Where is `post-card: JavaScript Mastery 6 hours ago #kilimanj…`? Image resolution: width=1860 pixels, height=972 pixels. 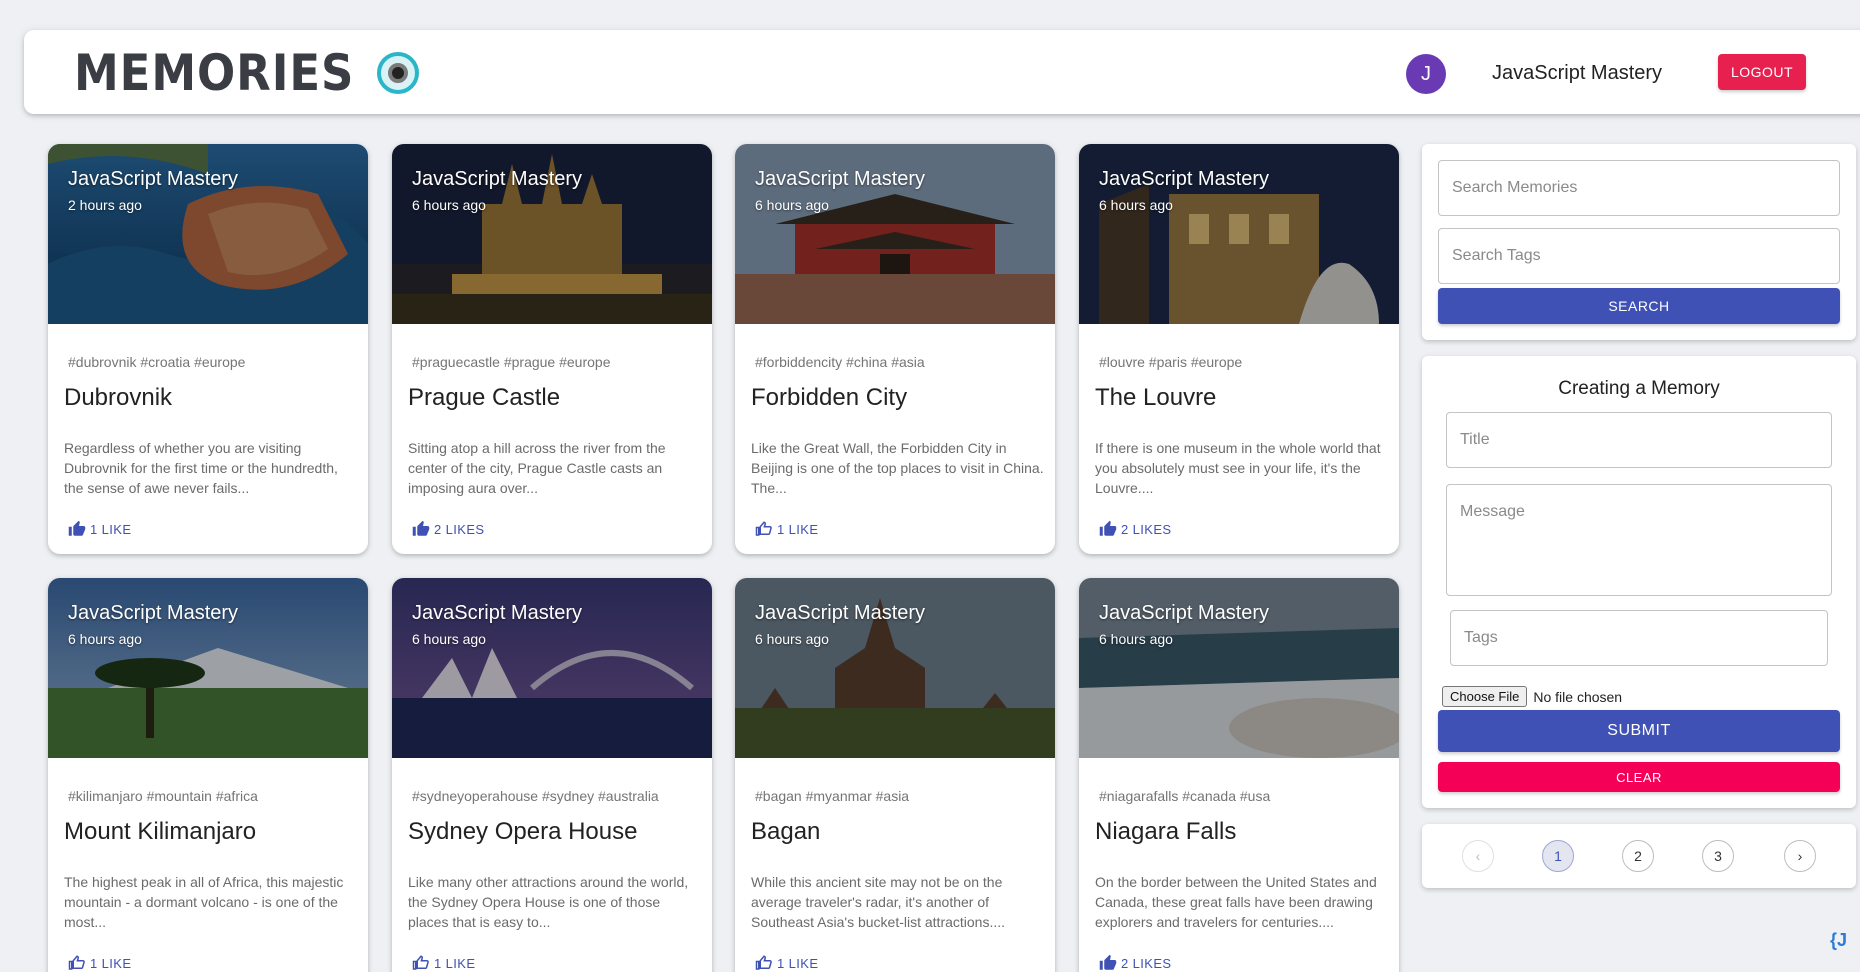
post-card: JavaScript Mastery 6 hours ago #kilimanj… is located at coordinates (208, 775).